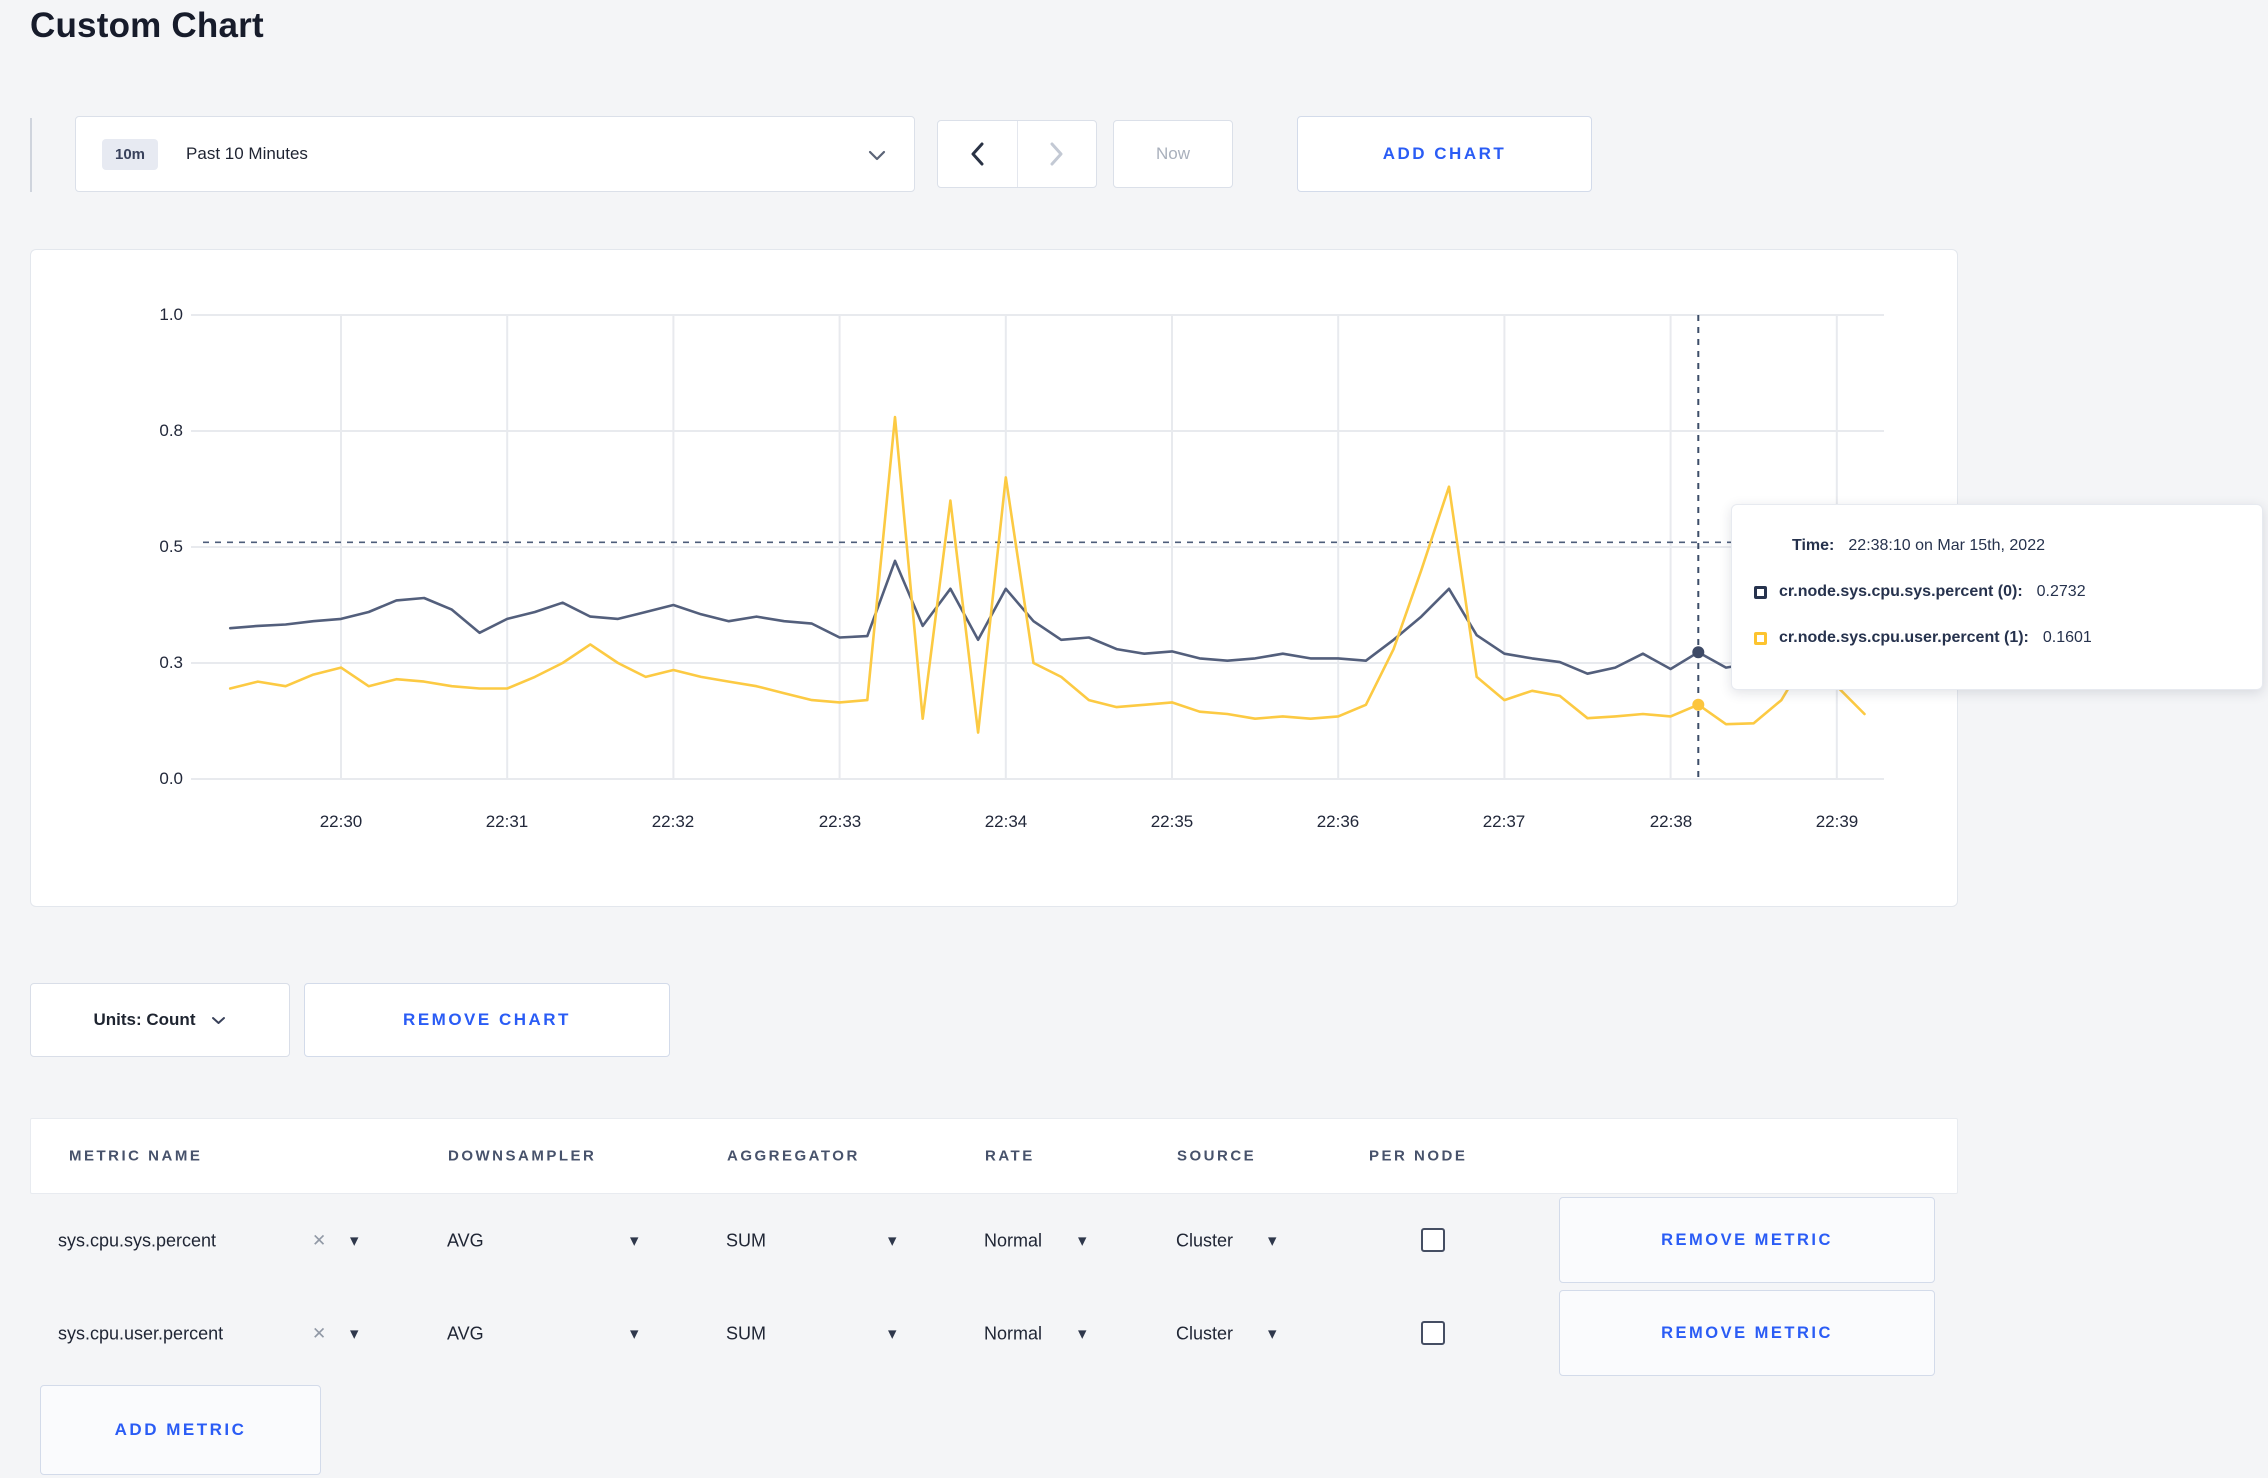  What do you see at coordinates (2061, 591) in the screenshot?
I see `tooltip-series-value: 0.2732` at bounding box center [2061, 591].